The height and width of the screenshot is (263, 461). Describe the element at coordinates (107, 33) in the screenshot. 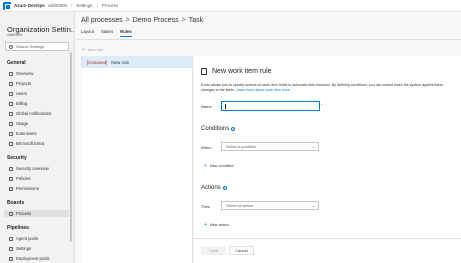

I see `tab-states: States` at that location.